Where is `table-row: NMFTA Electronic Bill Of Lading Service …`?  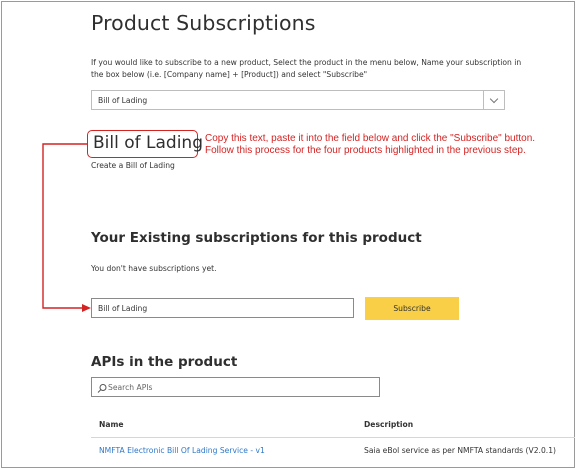
table-row: NMFTA Electronic Bill Of Lading Service … is located at coordinates (333, 451).